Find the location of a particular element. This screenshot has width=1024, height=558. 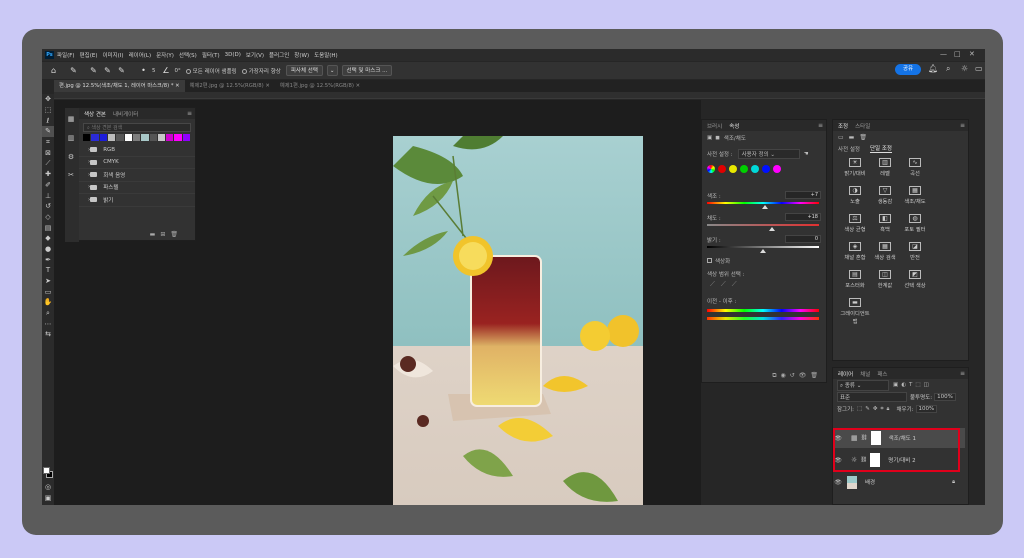

swatch-folder-cmyk: › CMYK is located at coordinates (137, 163).